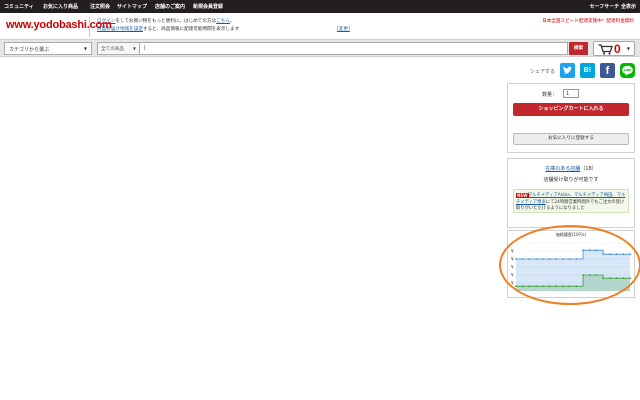 This screenshot has height=400, width=640. I want to click on stock-stores-line: 在庫のある店舗（18）, so click(571, 168).